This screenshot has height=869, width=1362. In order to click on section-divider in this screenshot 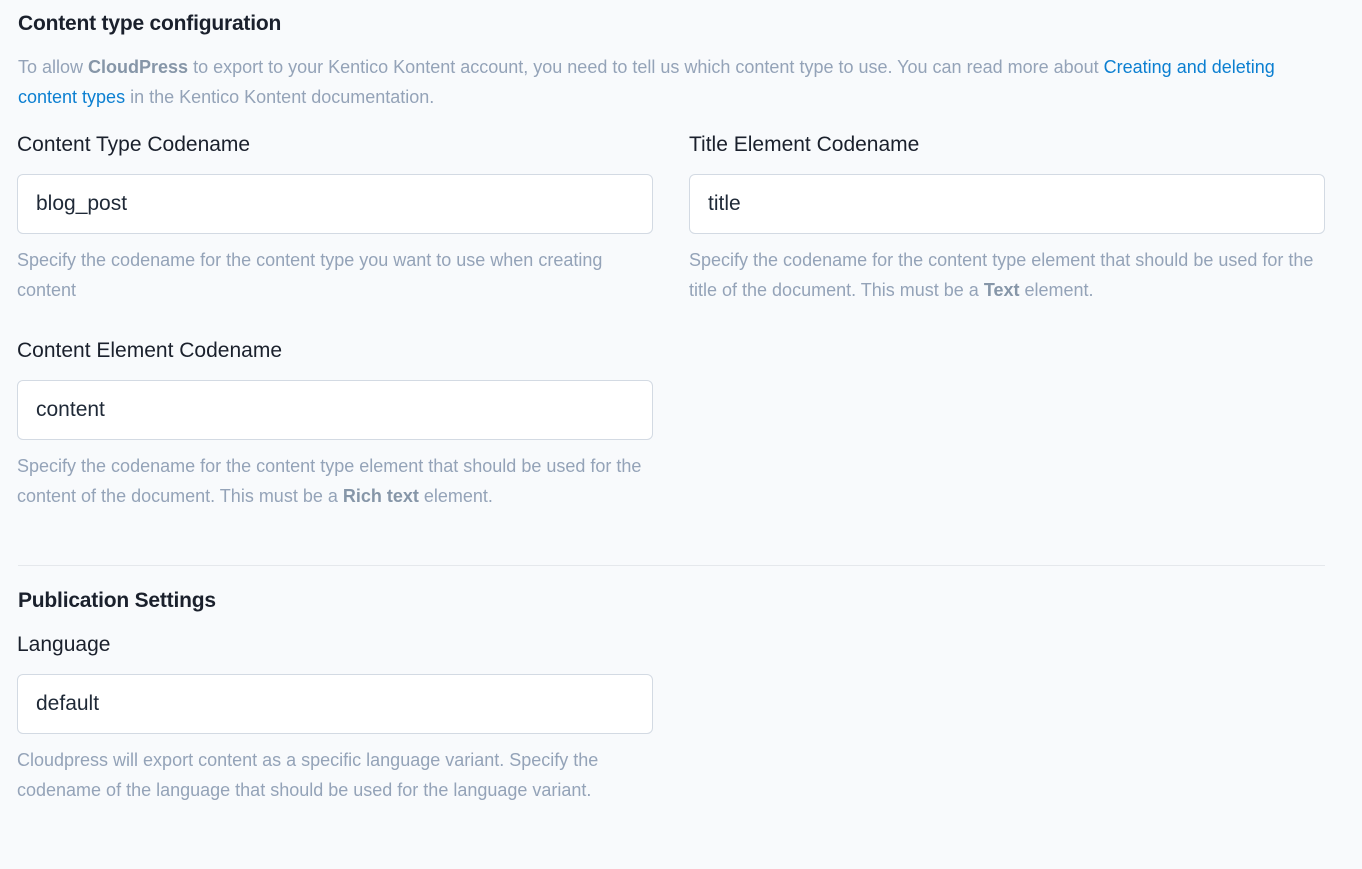, I will do `click(671, 565)`.